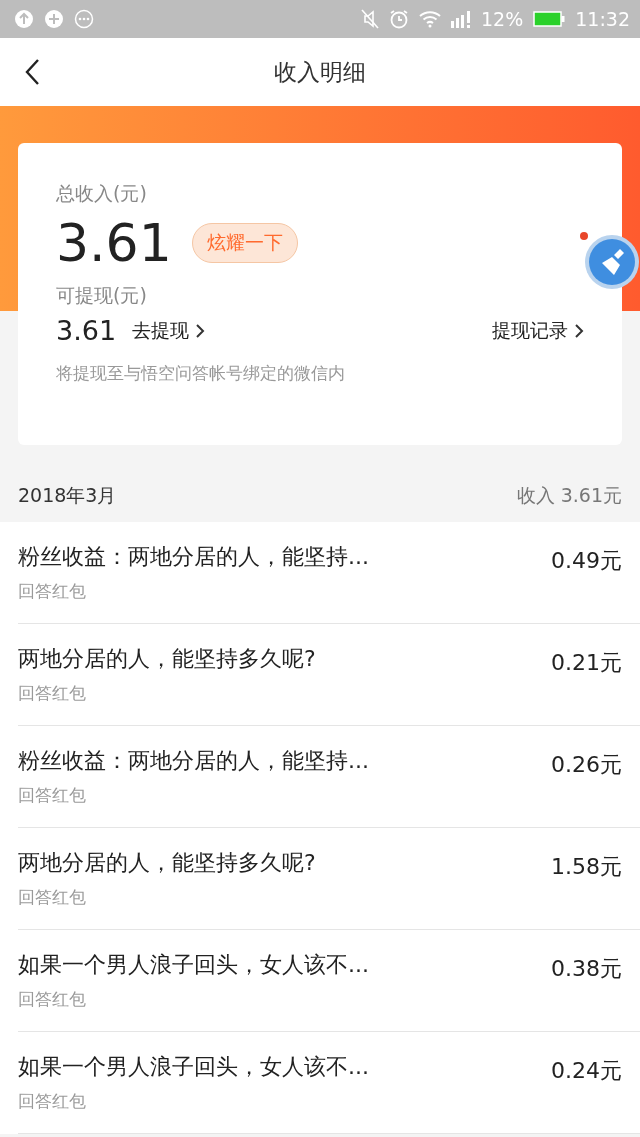 The width and height of the screenshot is (640, 1137). I want to click on withdraw-link: 去提现, so click(169, 330).